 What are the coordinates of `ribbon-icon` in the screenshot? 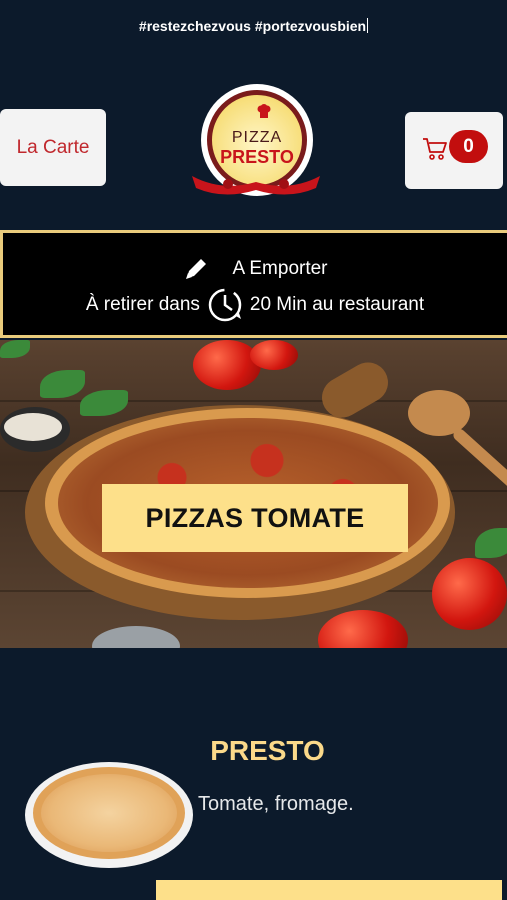 It's located at (256, 185).